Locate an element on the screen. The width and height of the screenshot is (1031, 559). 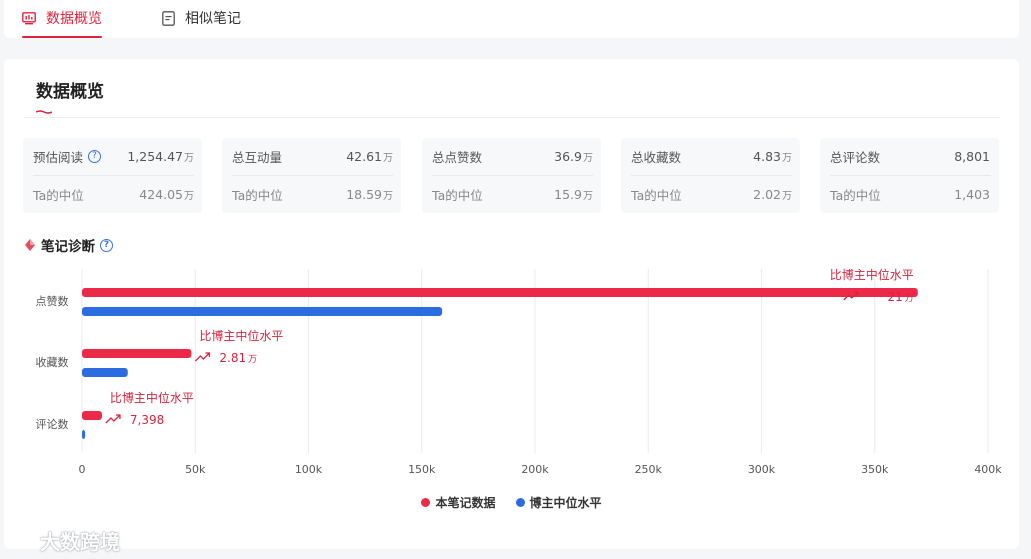
y-category-label: 收藏数 is located at coordinates (52, 362).